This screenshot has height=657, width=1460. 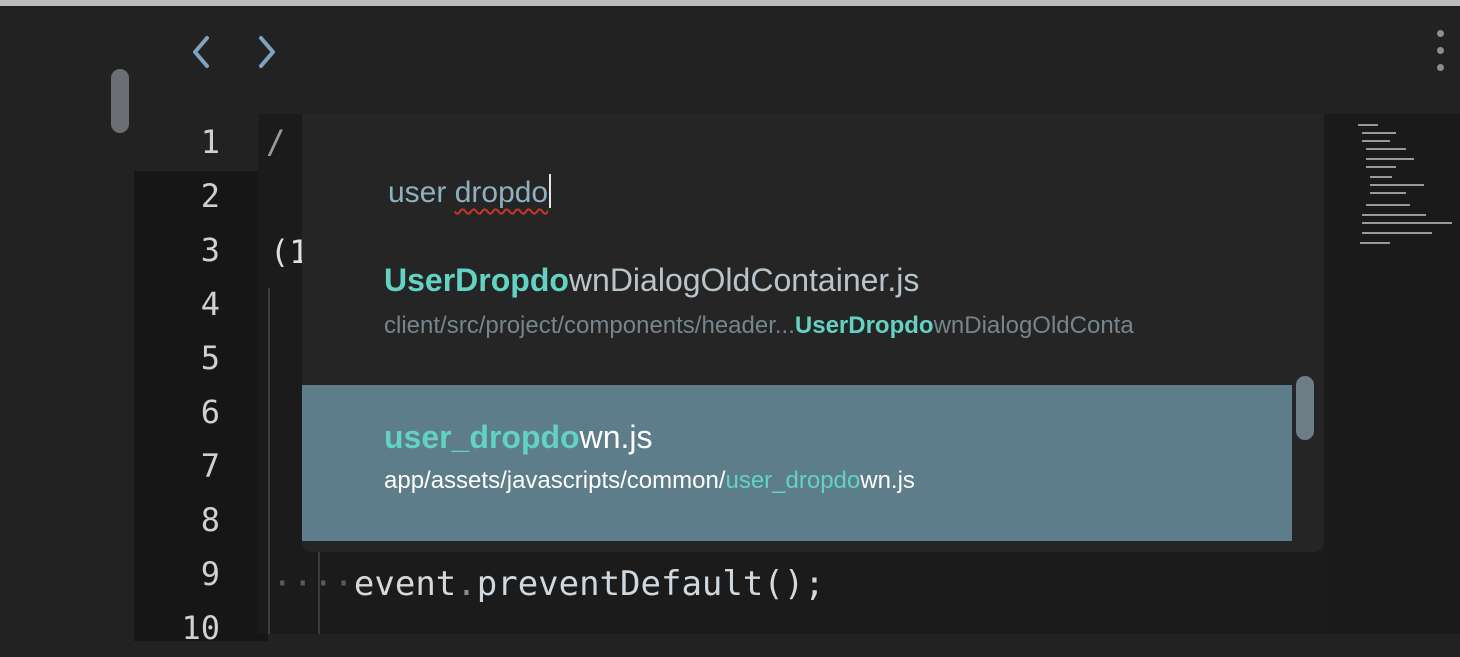 I want to click on query-word: user, so click(x=417, y=192).